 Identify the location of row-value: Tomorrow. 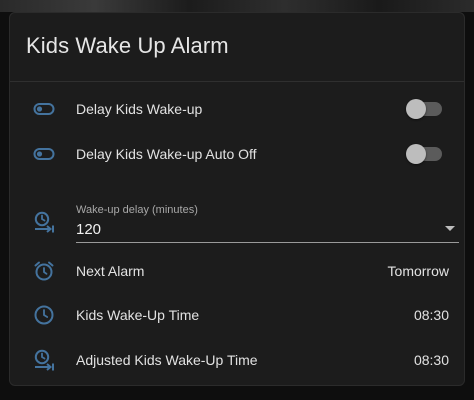
(418, 271).